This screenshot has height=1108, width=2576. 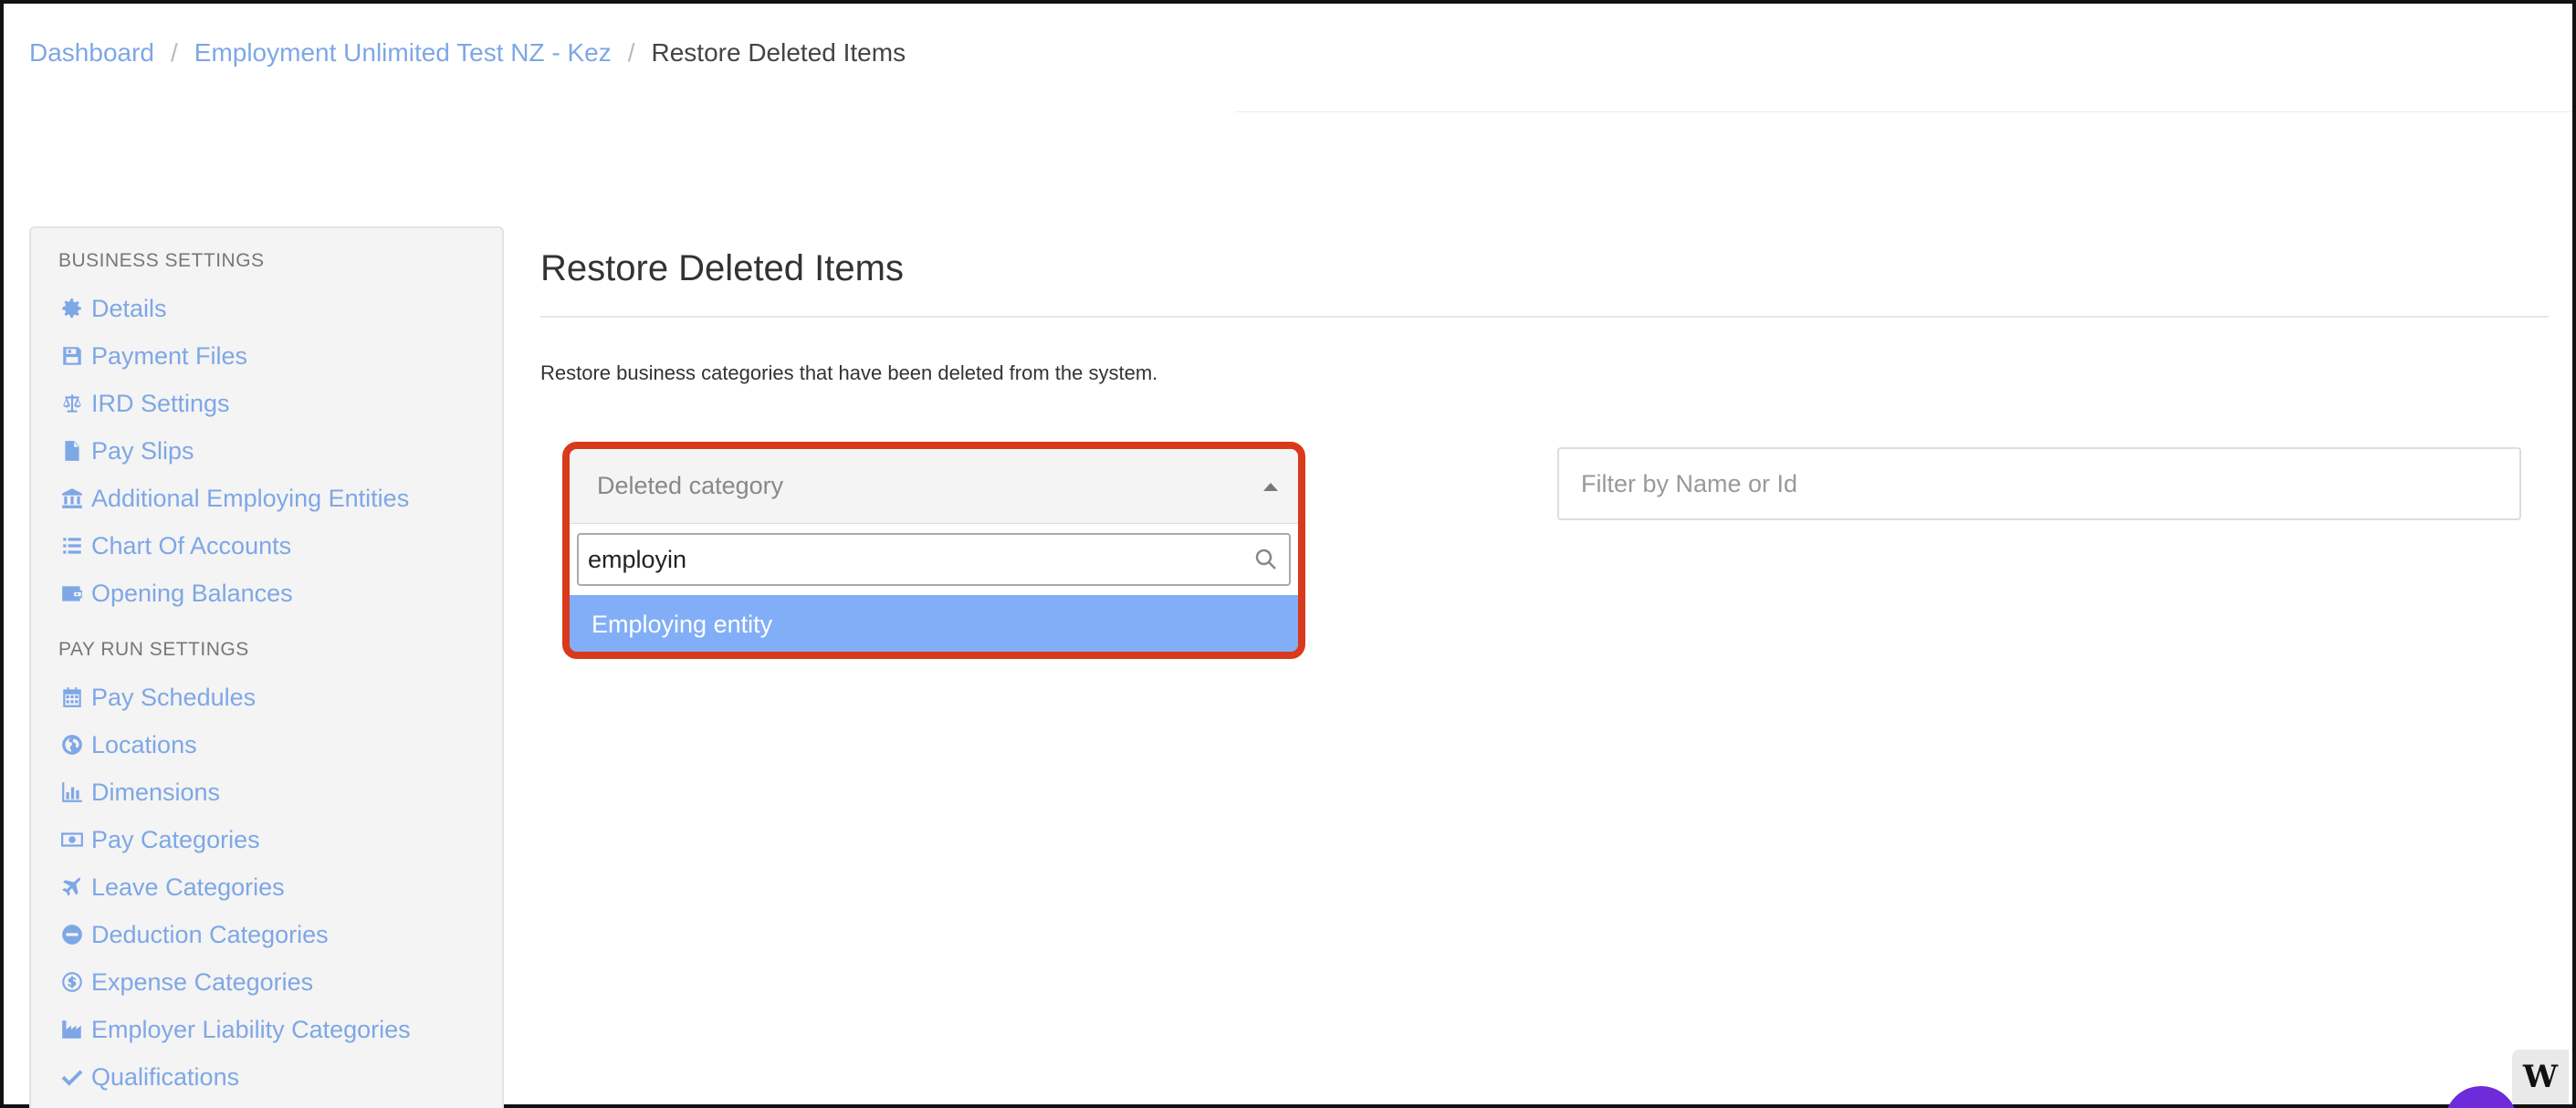 I want to click on sidebar-item-label: Opening Balances, so click(x=192, y=593).